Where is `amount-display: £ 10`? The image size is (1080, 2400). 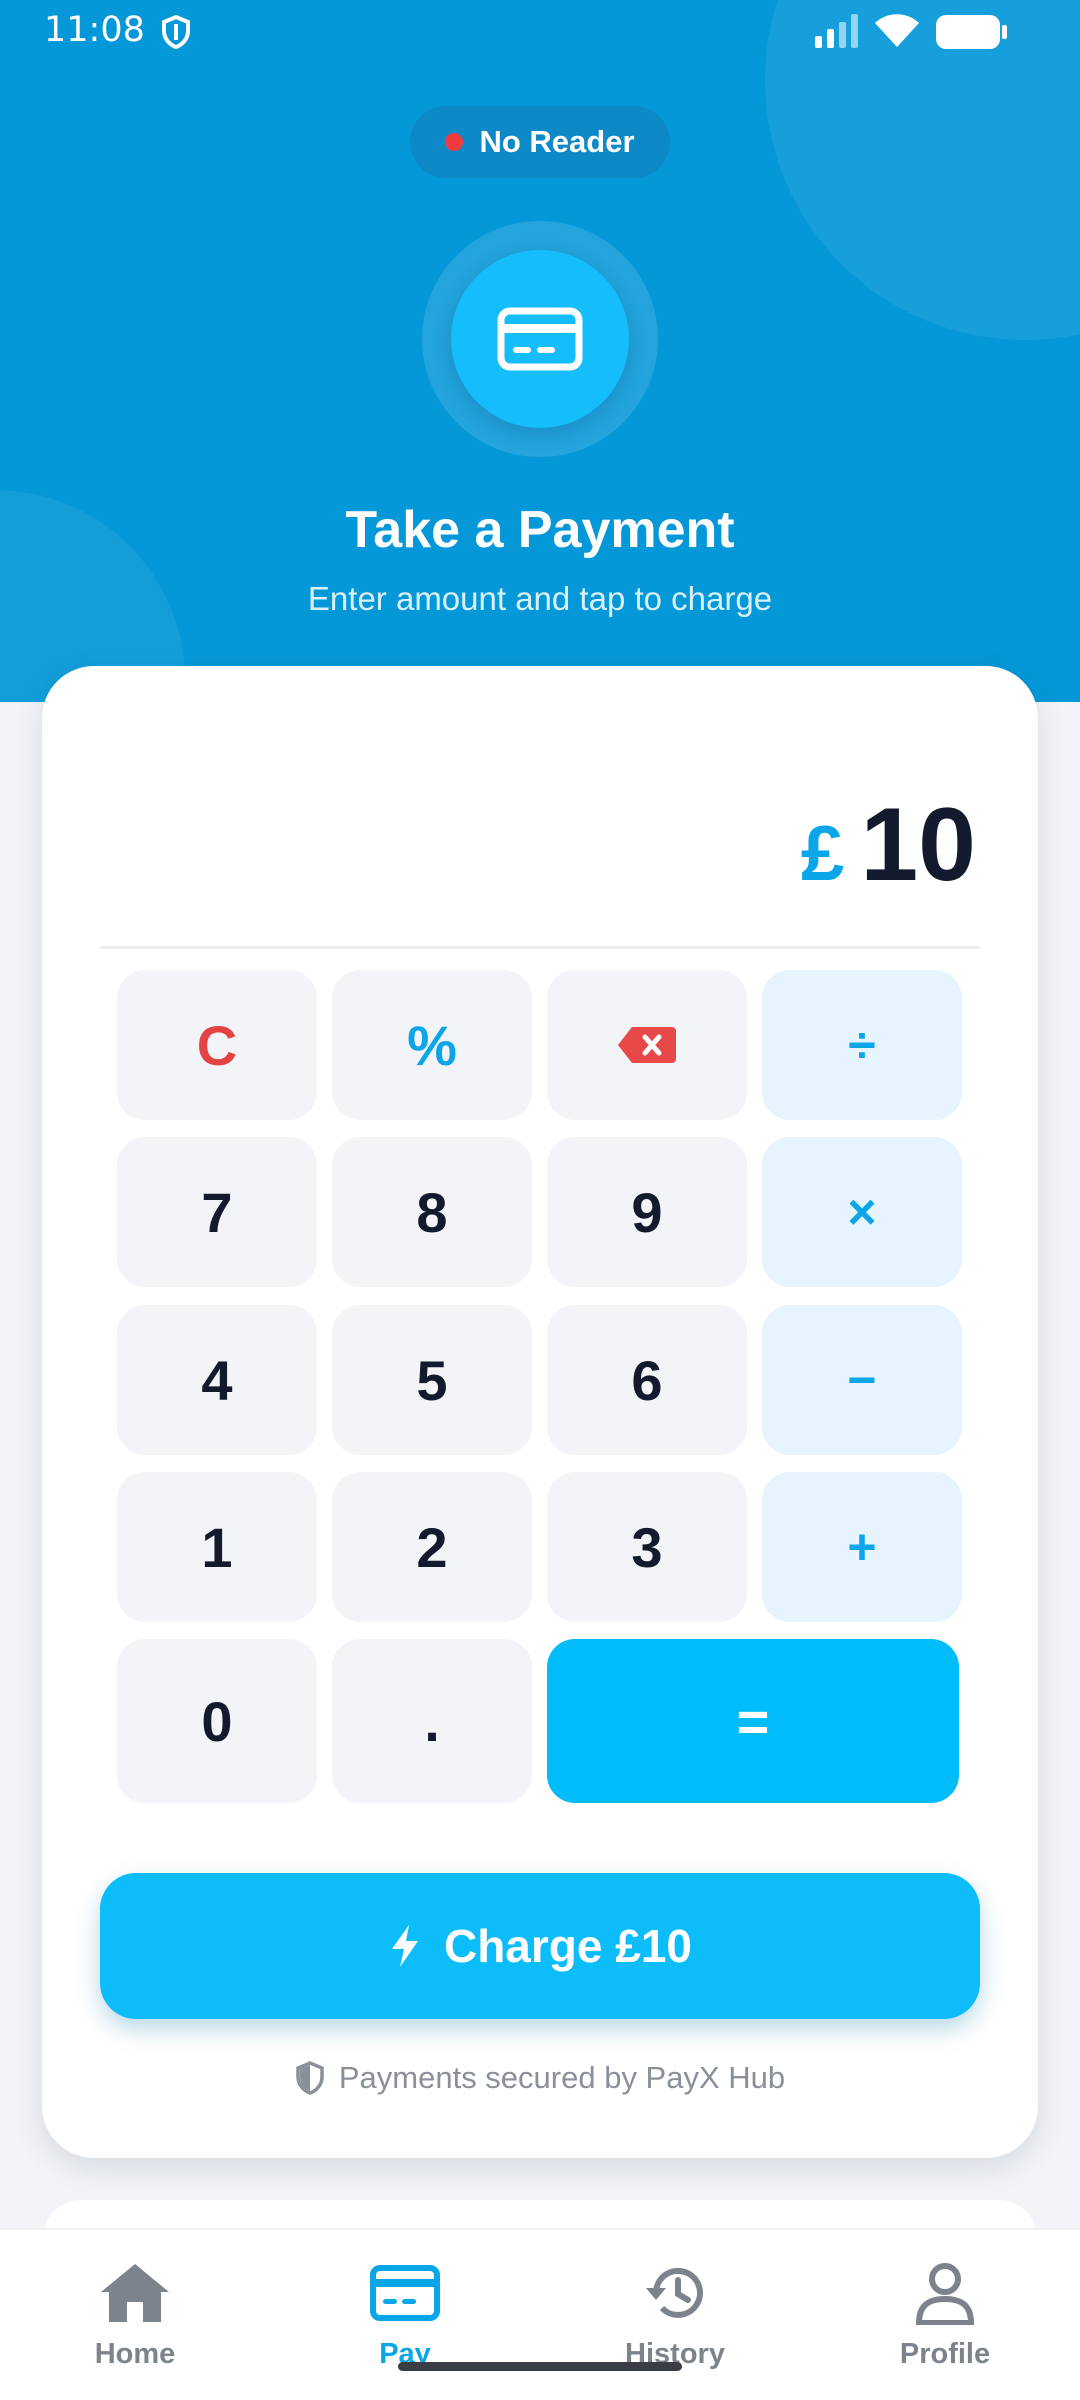 amount-display: £ 10 is located at coordinates (888, 845).